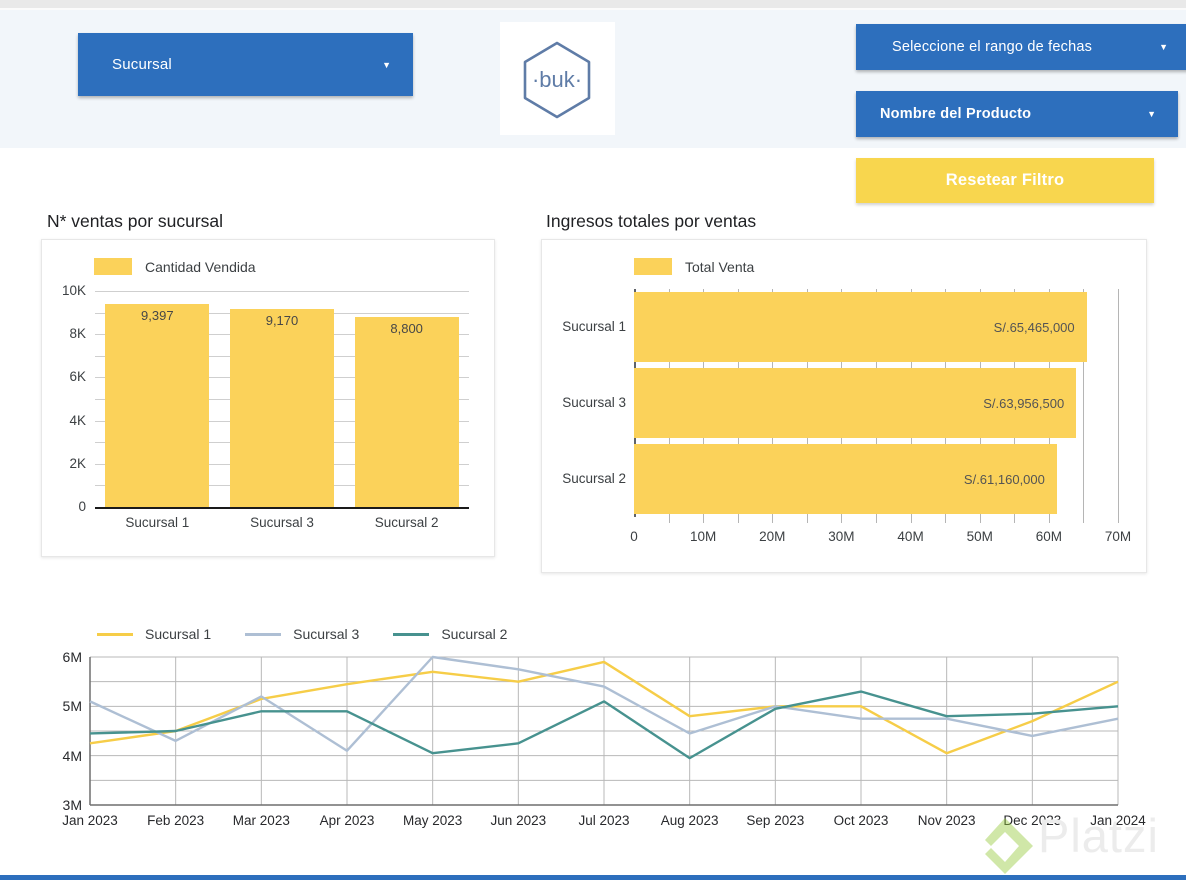 Image resolution: width=1186 pixels, height=880 pixels. I want to click on bar-chart-title: N* ventas por sucursal, so click(135, 221).